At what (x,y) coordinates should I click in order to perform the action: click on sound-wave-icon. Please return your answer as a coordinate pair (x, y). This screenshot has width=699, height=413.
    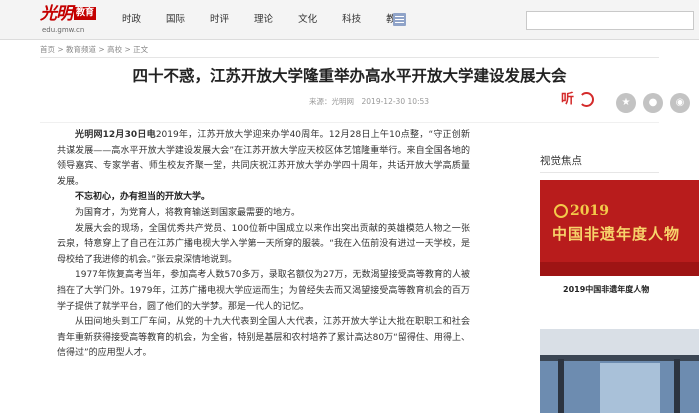
    Looking at the image, I should click on (586, 99).